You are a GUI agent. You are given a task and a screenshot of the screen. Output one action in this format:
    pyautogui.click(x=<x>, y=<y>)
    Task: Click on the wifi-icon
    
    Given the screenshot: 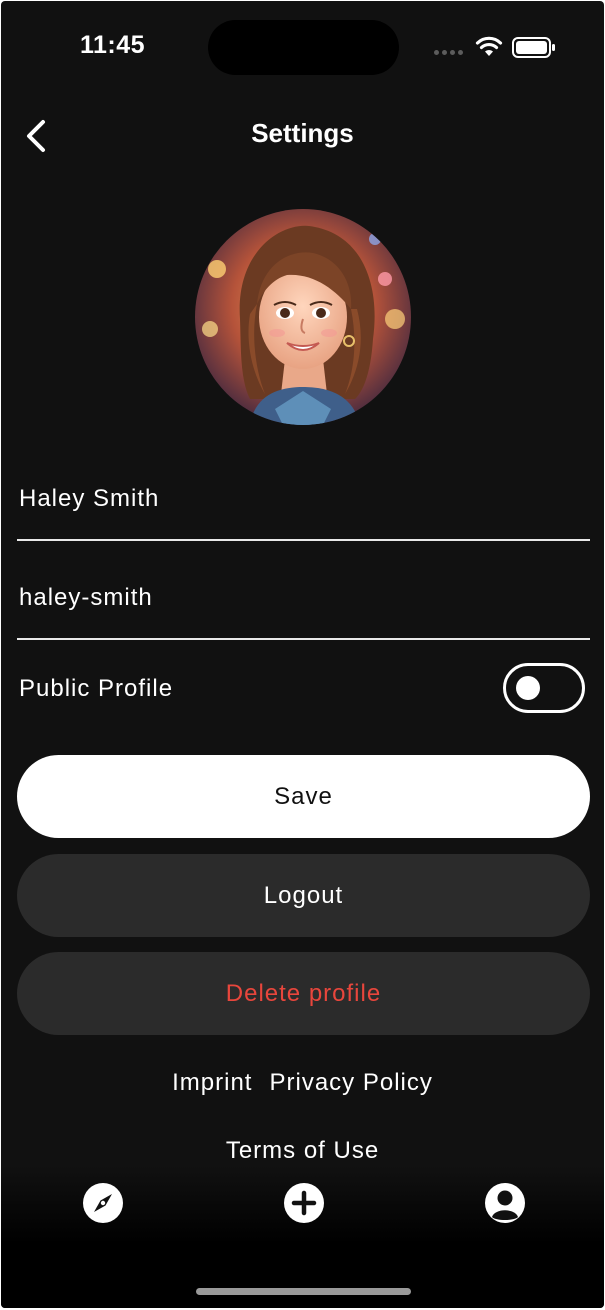 What is the action you would take?
    pyautogui.click(x=489, y=46)
    